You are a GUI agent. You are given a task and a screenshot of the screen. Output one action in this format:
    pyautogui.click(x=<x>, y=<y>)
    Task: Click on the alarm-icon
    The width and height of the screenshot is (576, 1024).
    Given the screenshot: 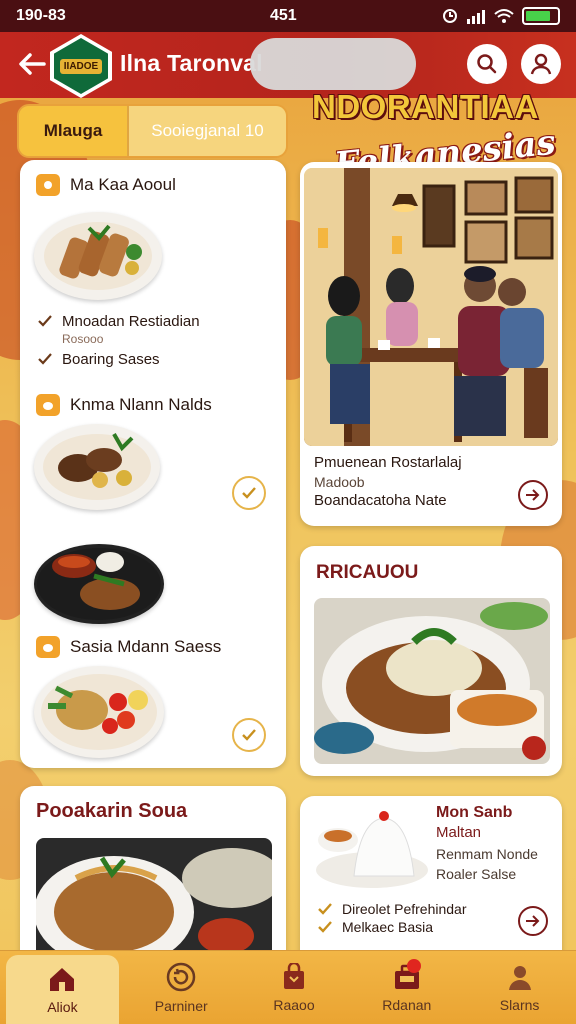 What is the action you would take?
    pyautogui.click(x=450, y=16)
    